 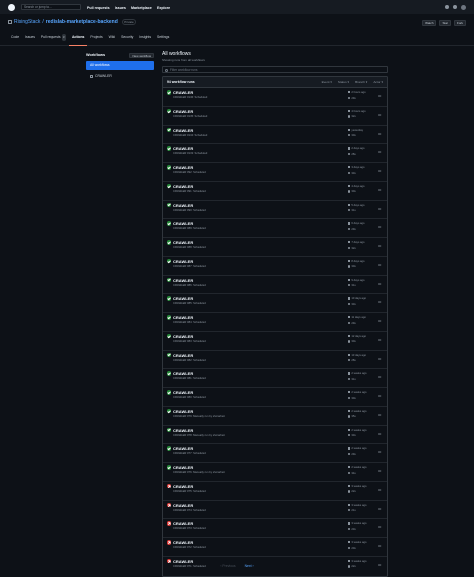 I want to click on previous-page-button: ‹ Previous, so click(x=227, y=566).